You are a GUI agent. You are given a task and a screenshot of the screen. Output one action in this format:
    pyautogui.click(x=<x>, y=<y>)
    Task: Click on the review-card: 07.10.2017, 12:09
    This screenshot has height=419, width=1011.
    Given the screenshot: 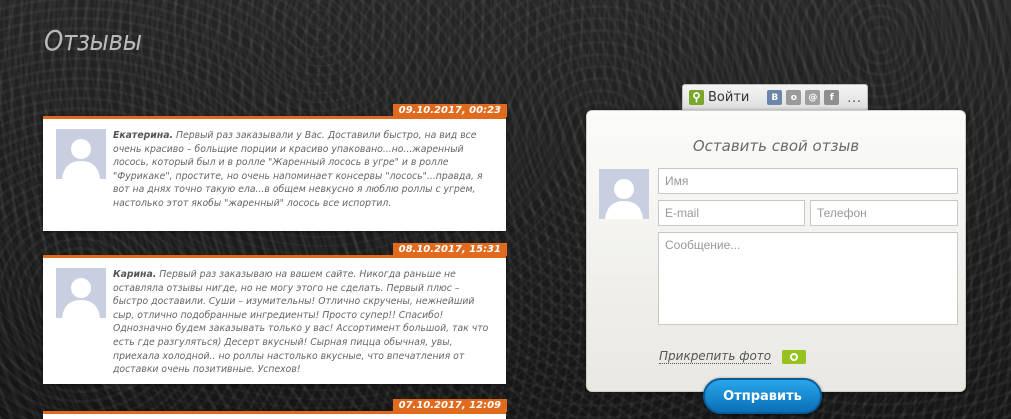 What is the action you would take?
    pyautogui.click(x=275, y=409)
    